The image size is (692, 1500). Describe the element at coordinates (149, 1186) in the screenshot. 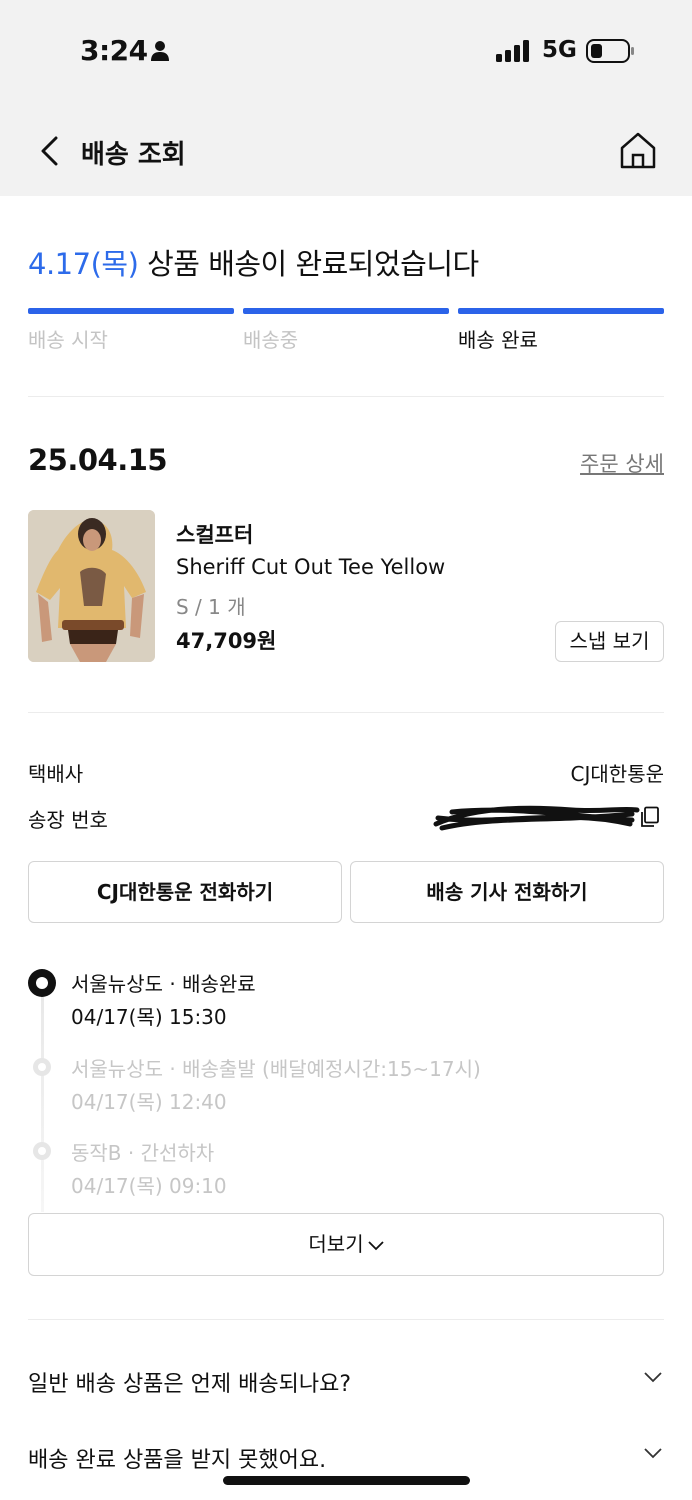

I see `timeline-event-time: 04/17(목) 09:10` at that location.